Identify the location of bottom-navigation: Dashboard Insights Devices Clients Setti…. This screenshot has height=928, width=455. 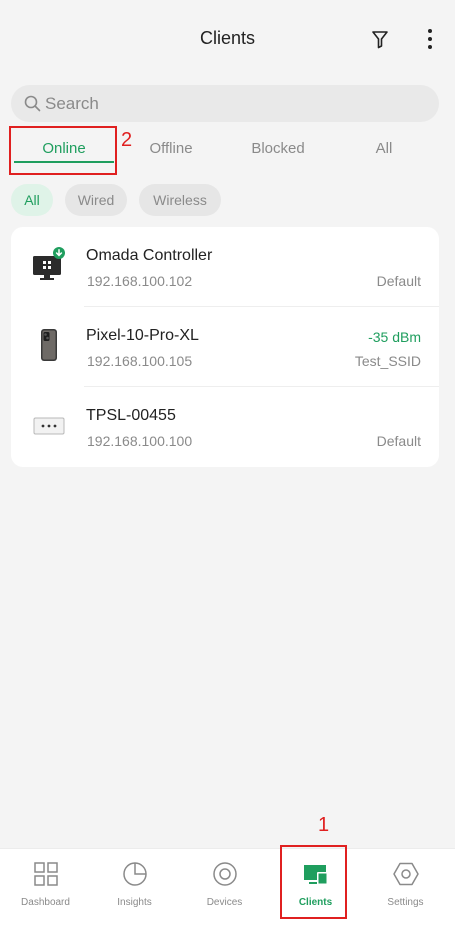
(227, 886).